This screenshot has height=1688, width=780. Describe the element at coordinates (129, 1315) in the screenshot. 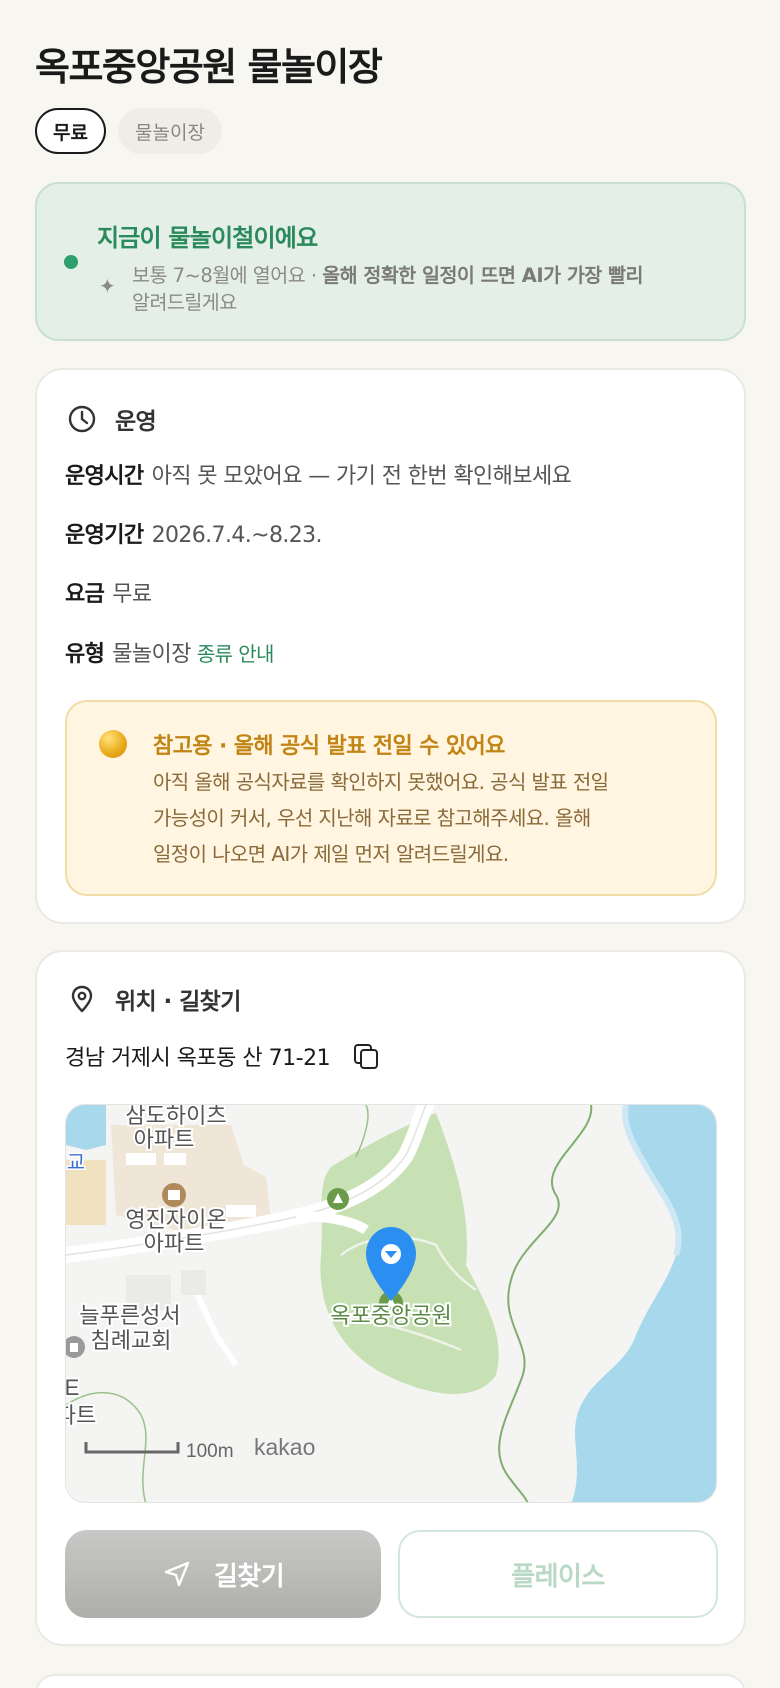

I see `map-label-church-1: 늘푸른성서` at that location.